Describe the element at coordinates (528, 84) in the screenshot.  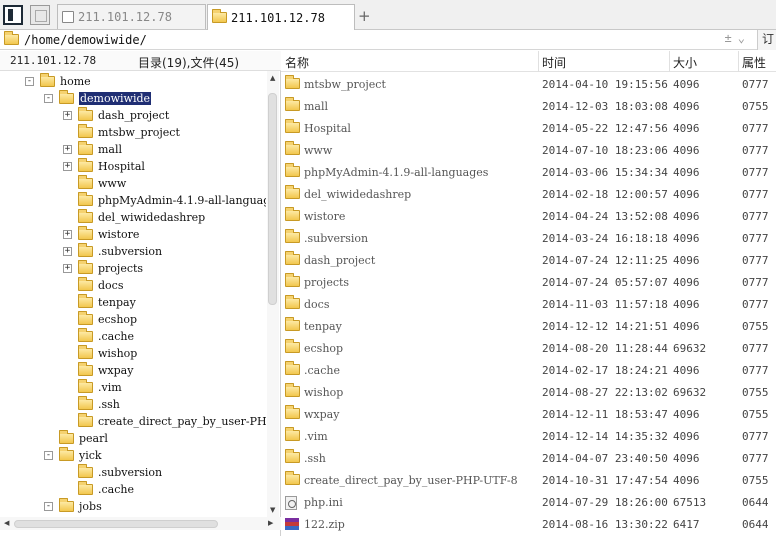
I see `file-row: mtsbw_project 2014-04-10 19:15:56 4096 0777` at that location.